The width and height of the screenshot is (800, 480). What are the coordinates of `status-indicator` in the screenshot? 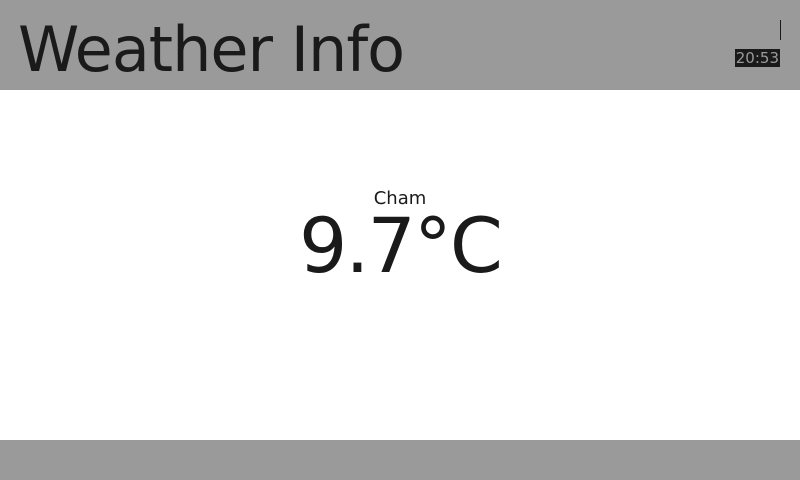 It's located at (780, 30).